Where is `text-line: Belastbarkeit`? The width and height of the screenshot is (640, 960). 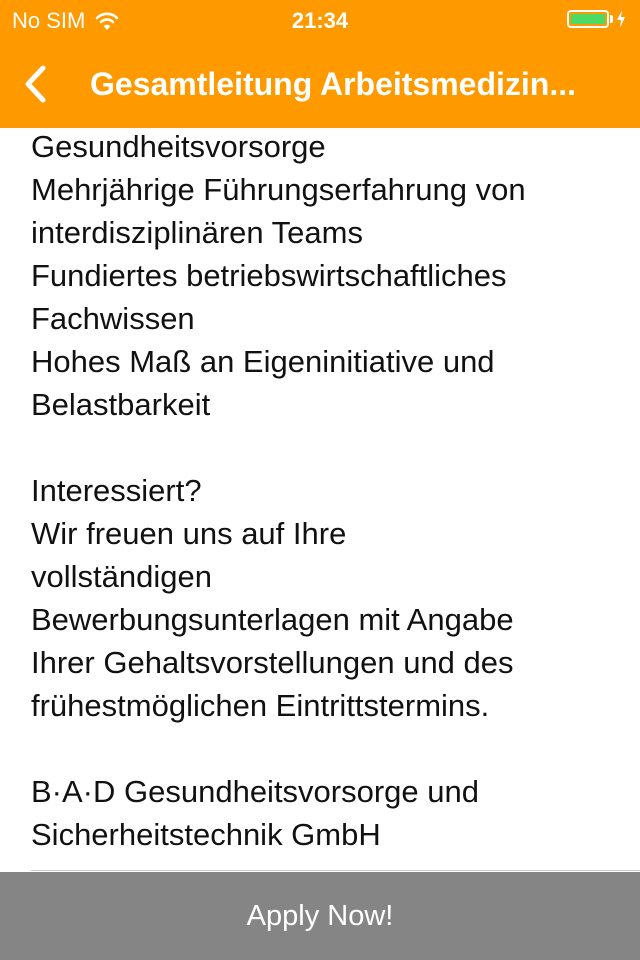 text-line: Belastbarkeit is located at coordinates (121, 404).